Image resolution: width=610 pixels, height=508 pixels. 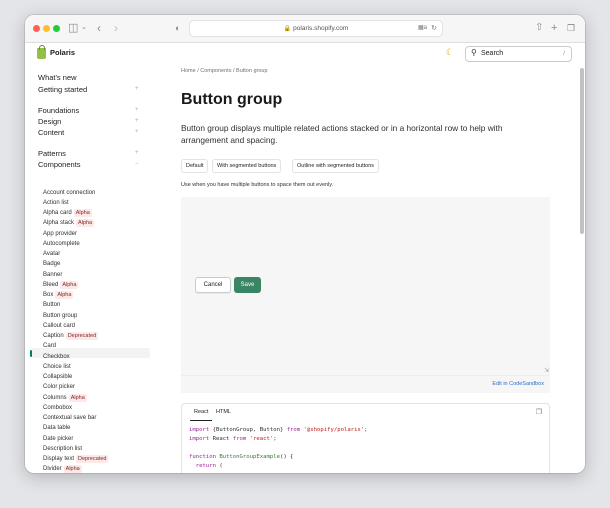 I want to click on sidebar-item-label: Alpha stack, so click(x=59, y=223).